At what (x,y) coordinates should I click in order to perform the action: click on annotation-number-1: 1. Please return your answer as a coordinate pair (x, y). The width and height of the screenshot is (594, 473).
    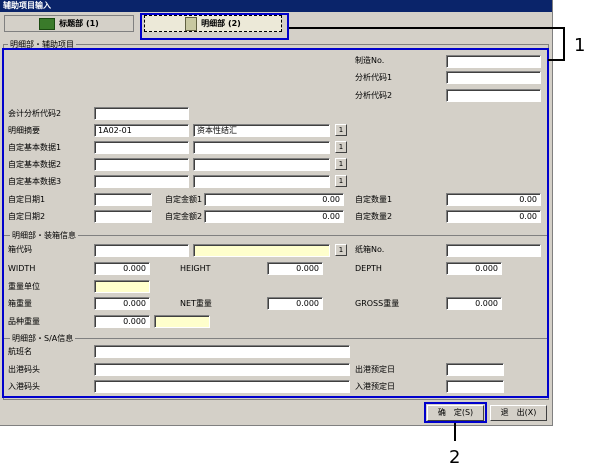
    Looking at the image, I should click on (580, 45).